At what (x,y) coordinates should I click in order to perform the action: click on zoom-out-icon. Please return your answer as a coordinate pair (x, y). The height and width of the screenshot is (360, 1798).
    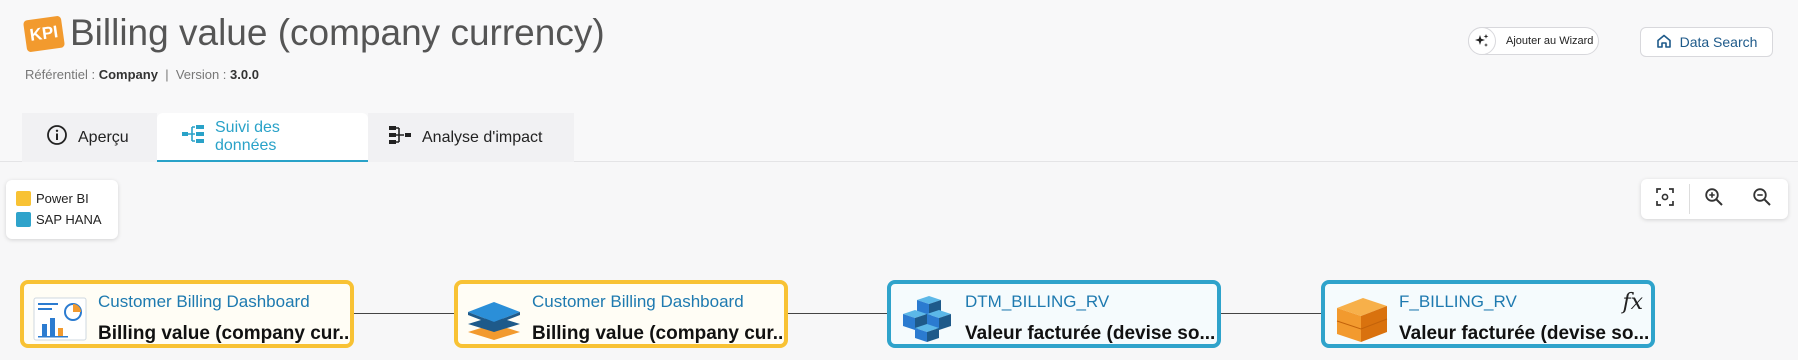
    Looking at the image, I should click on (1762, 199).